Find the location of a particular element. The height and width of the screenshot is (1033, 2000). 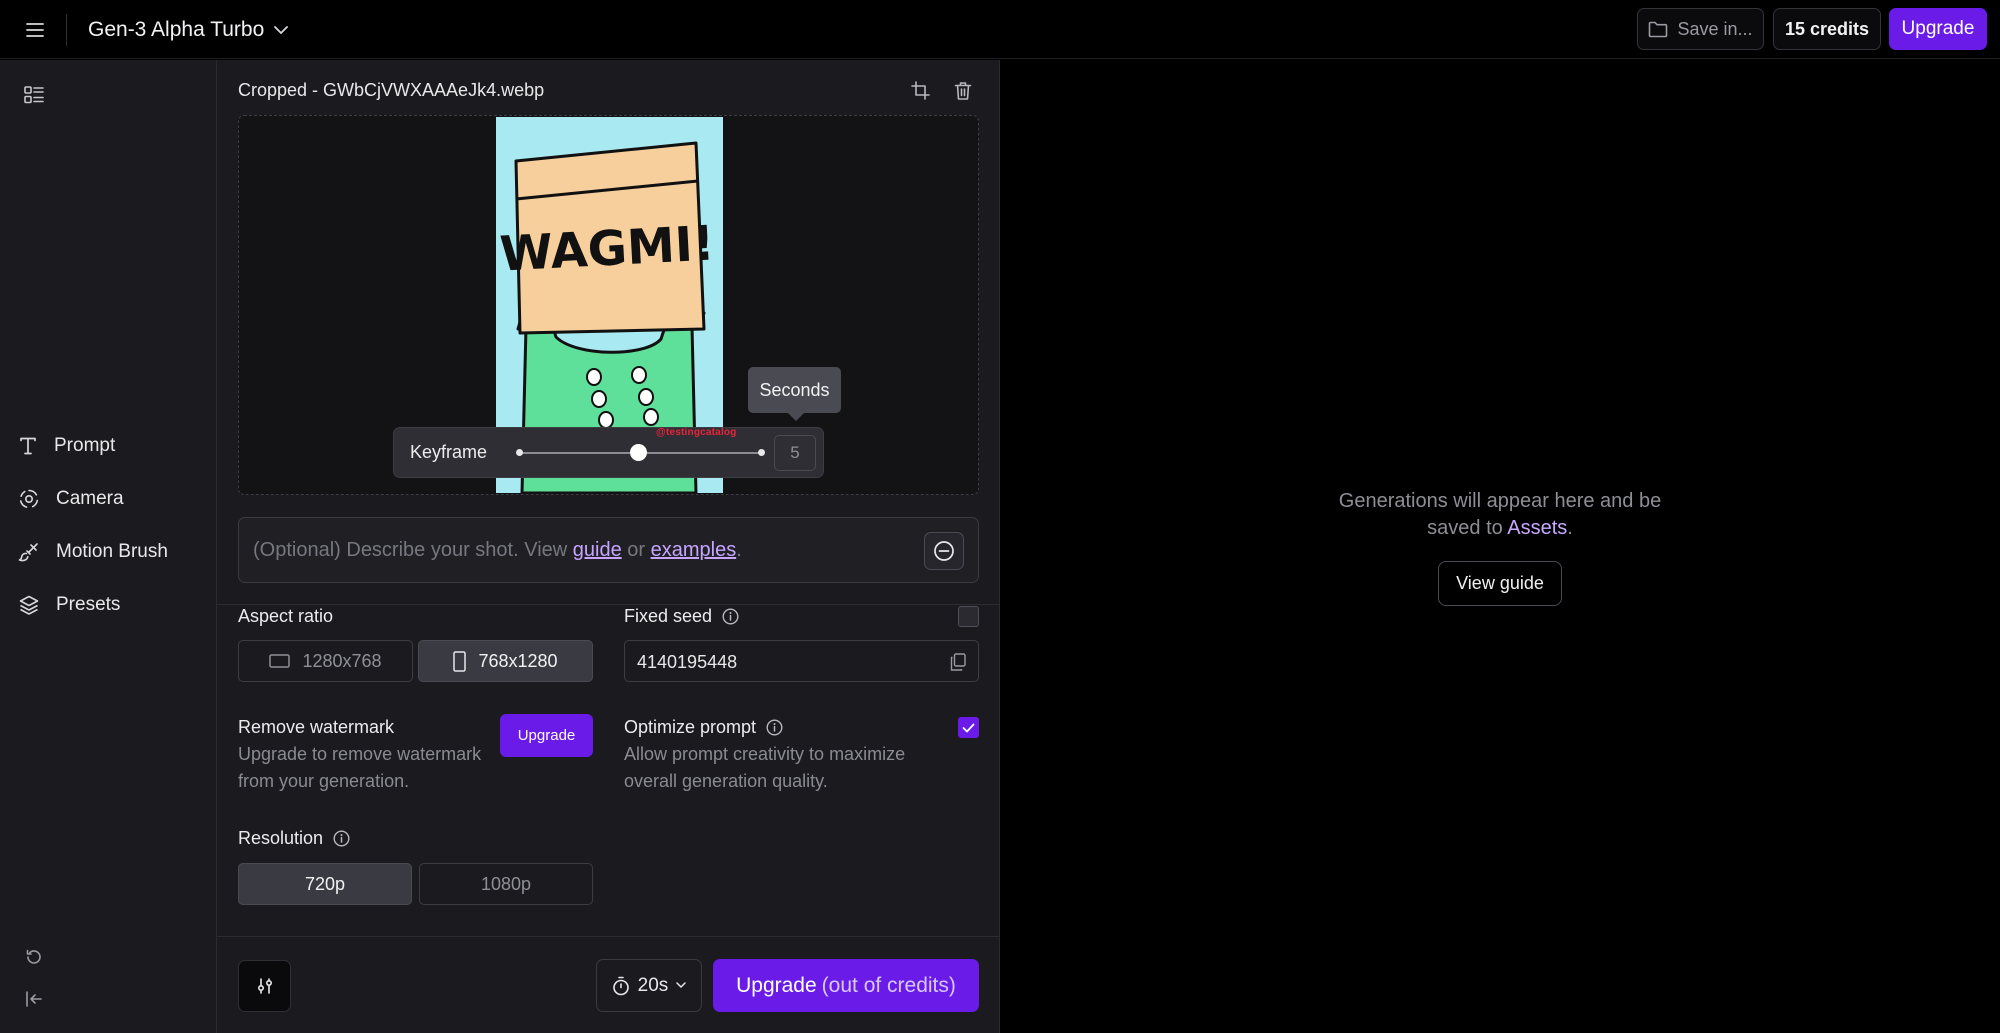

seed-value: 4140195448 is located at coordinates (687, 662).